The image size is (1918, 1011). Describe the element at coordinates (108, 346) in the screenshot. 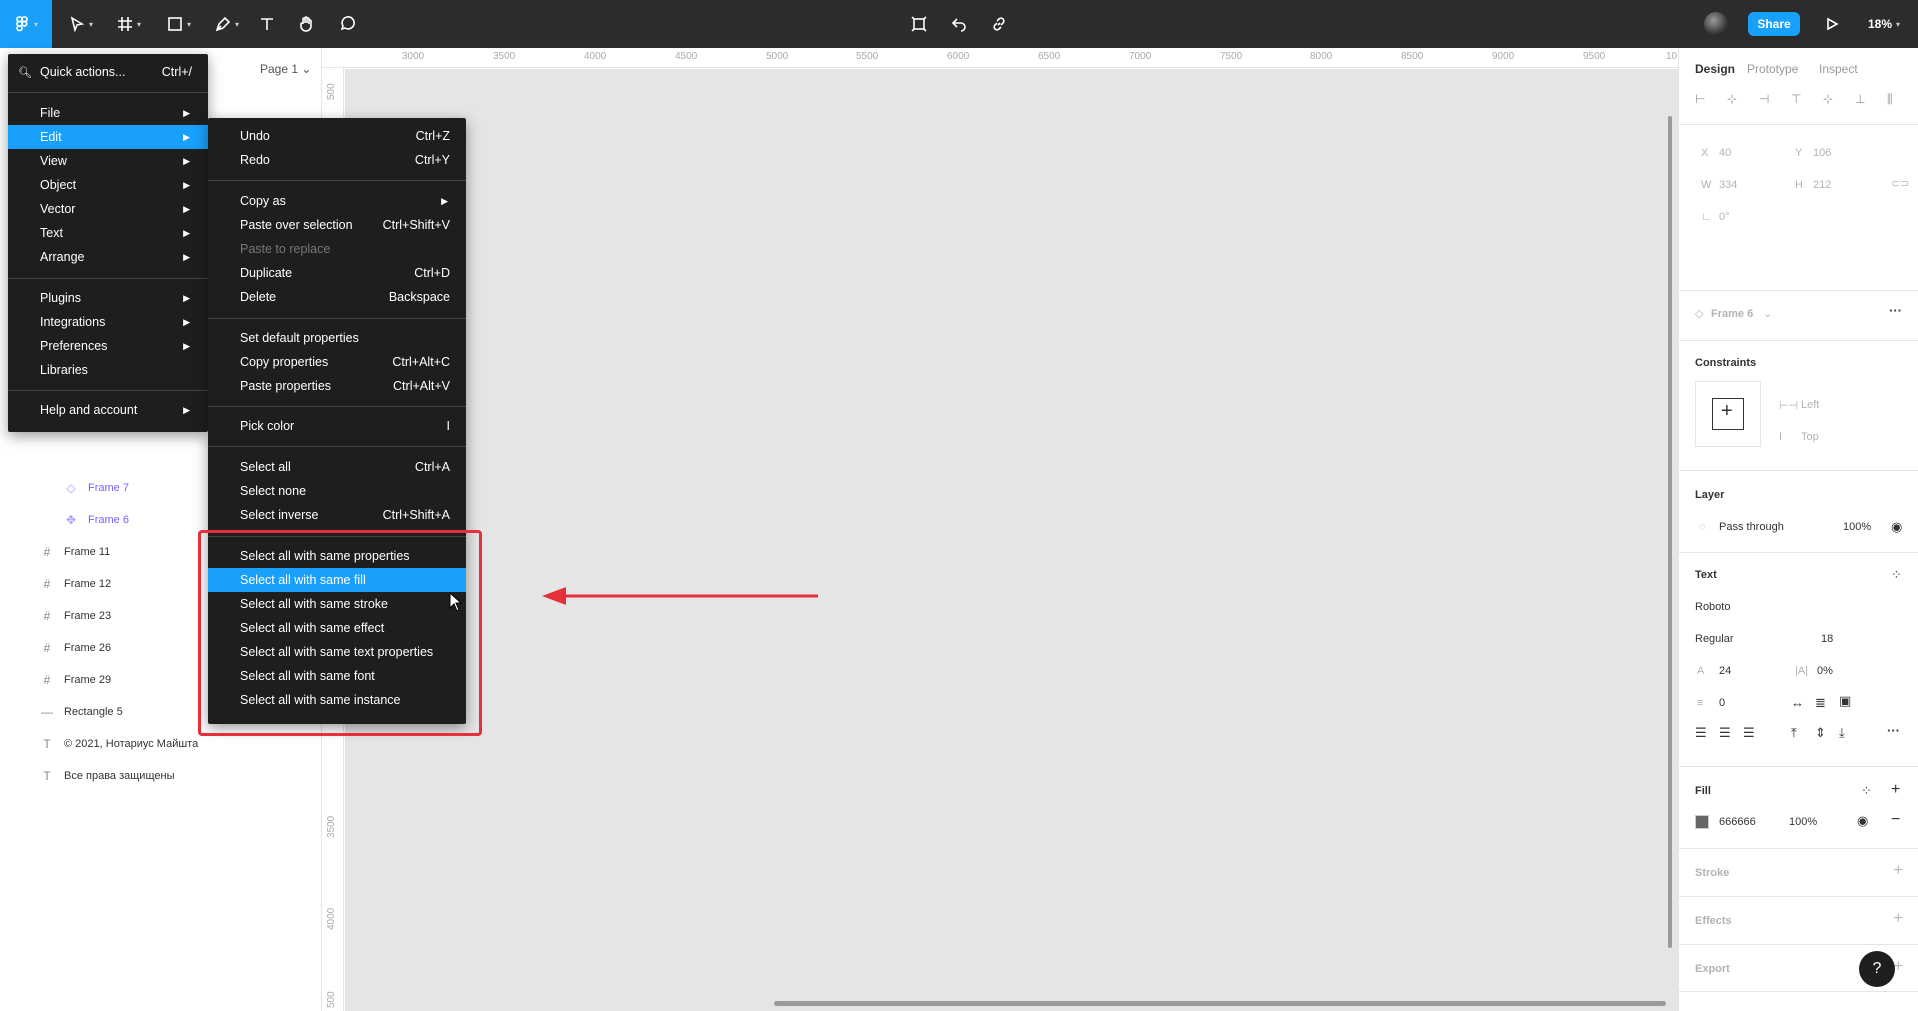

I see `menu-item-preferences: Preferences ▶` at that location.